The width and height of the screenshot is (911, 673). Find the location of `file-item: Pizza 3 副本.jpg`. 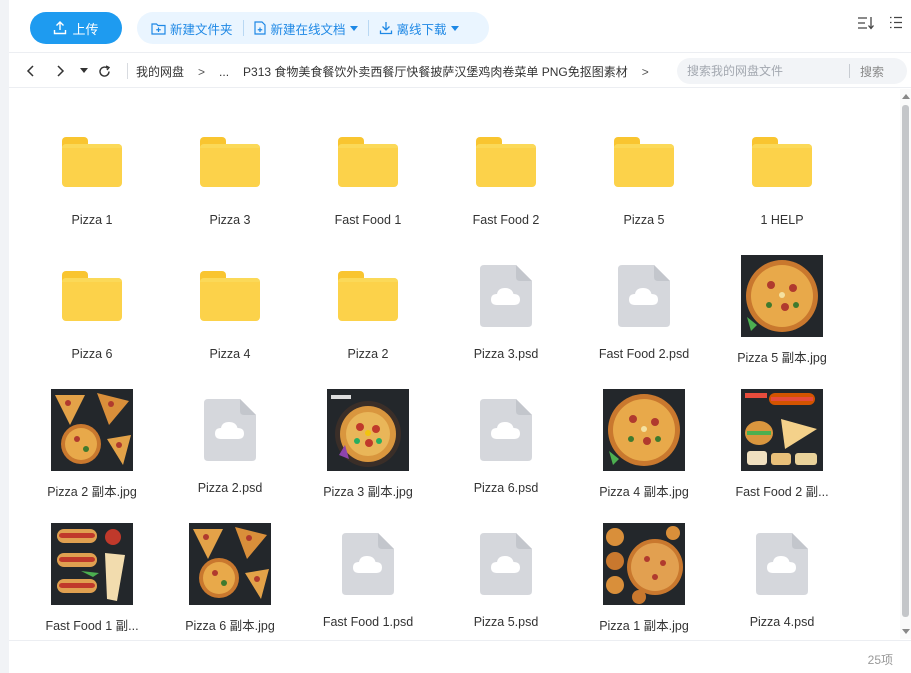

file-item: Pizza 3 副本.jpg is located at coordinates (368, 439).